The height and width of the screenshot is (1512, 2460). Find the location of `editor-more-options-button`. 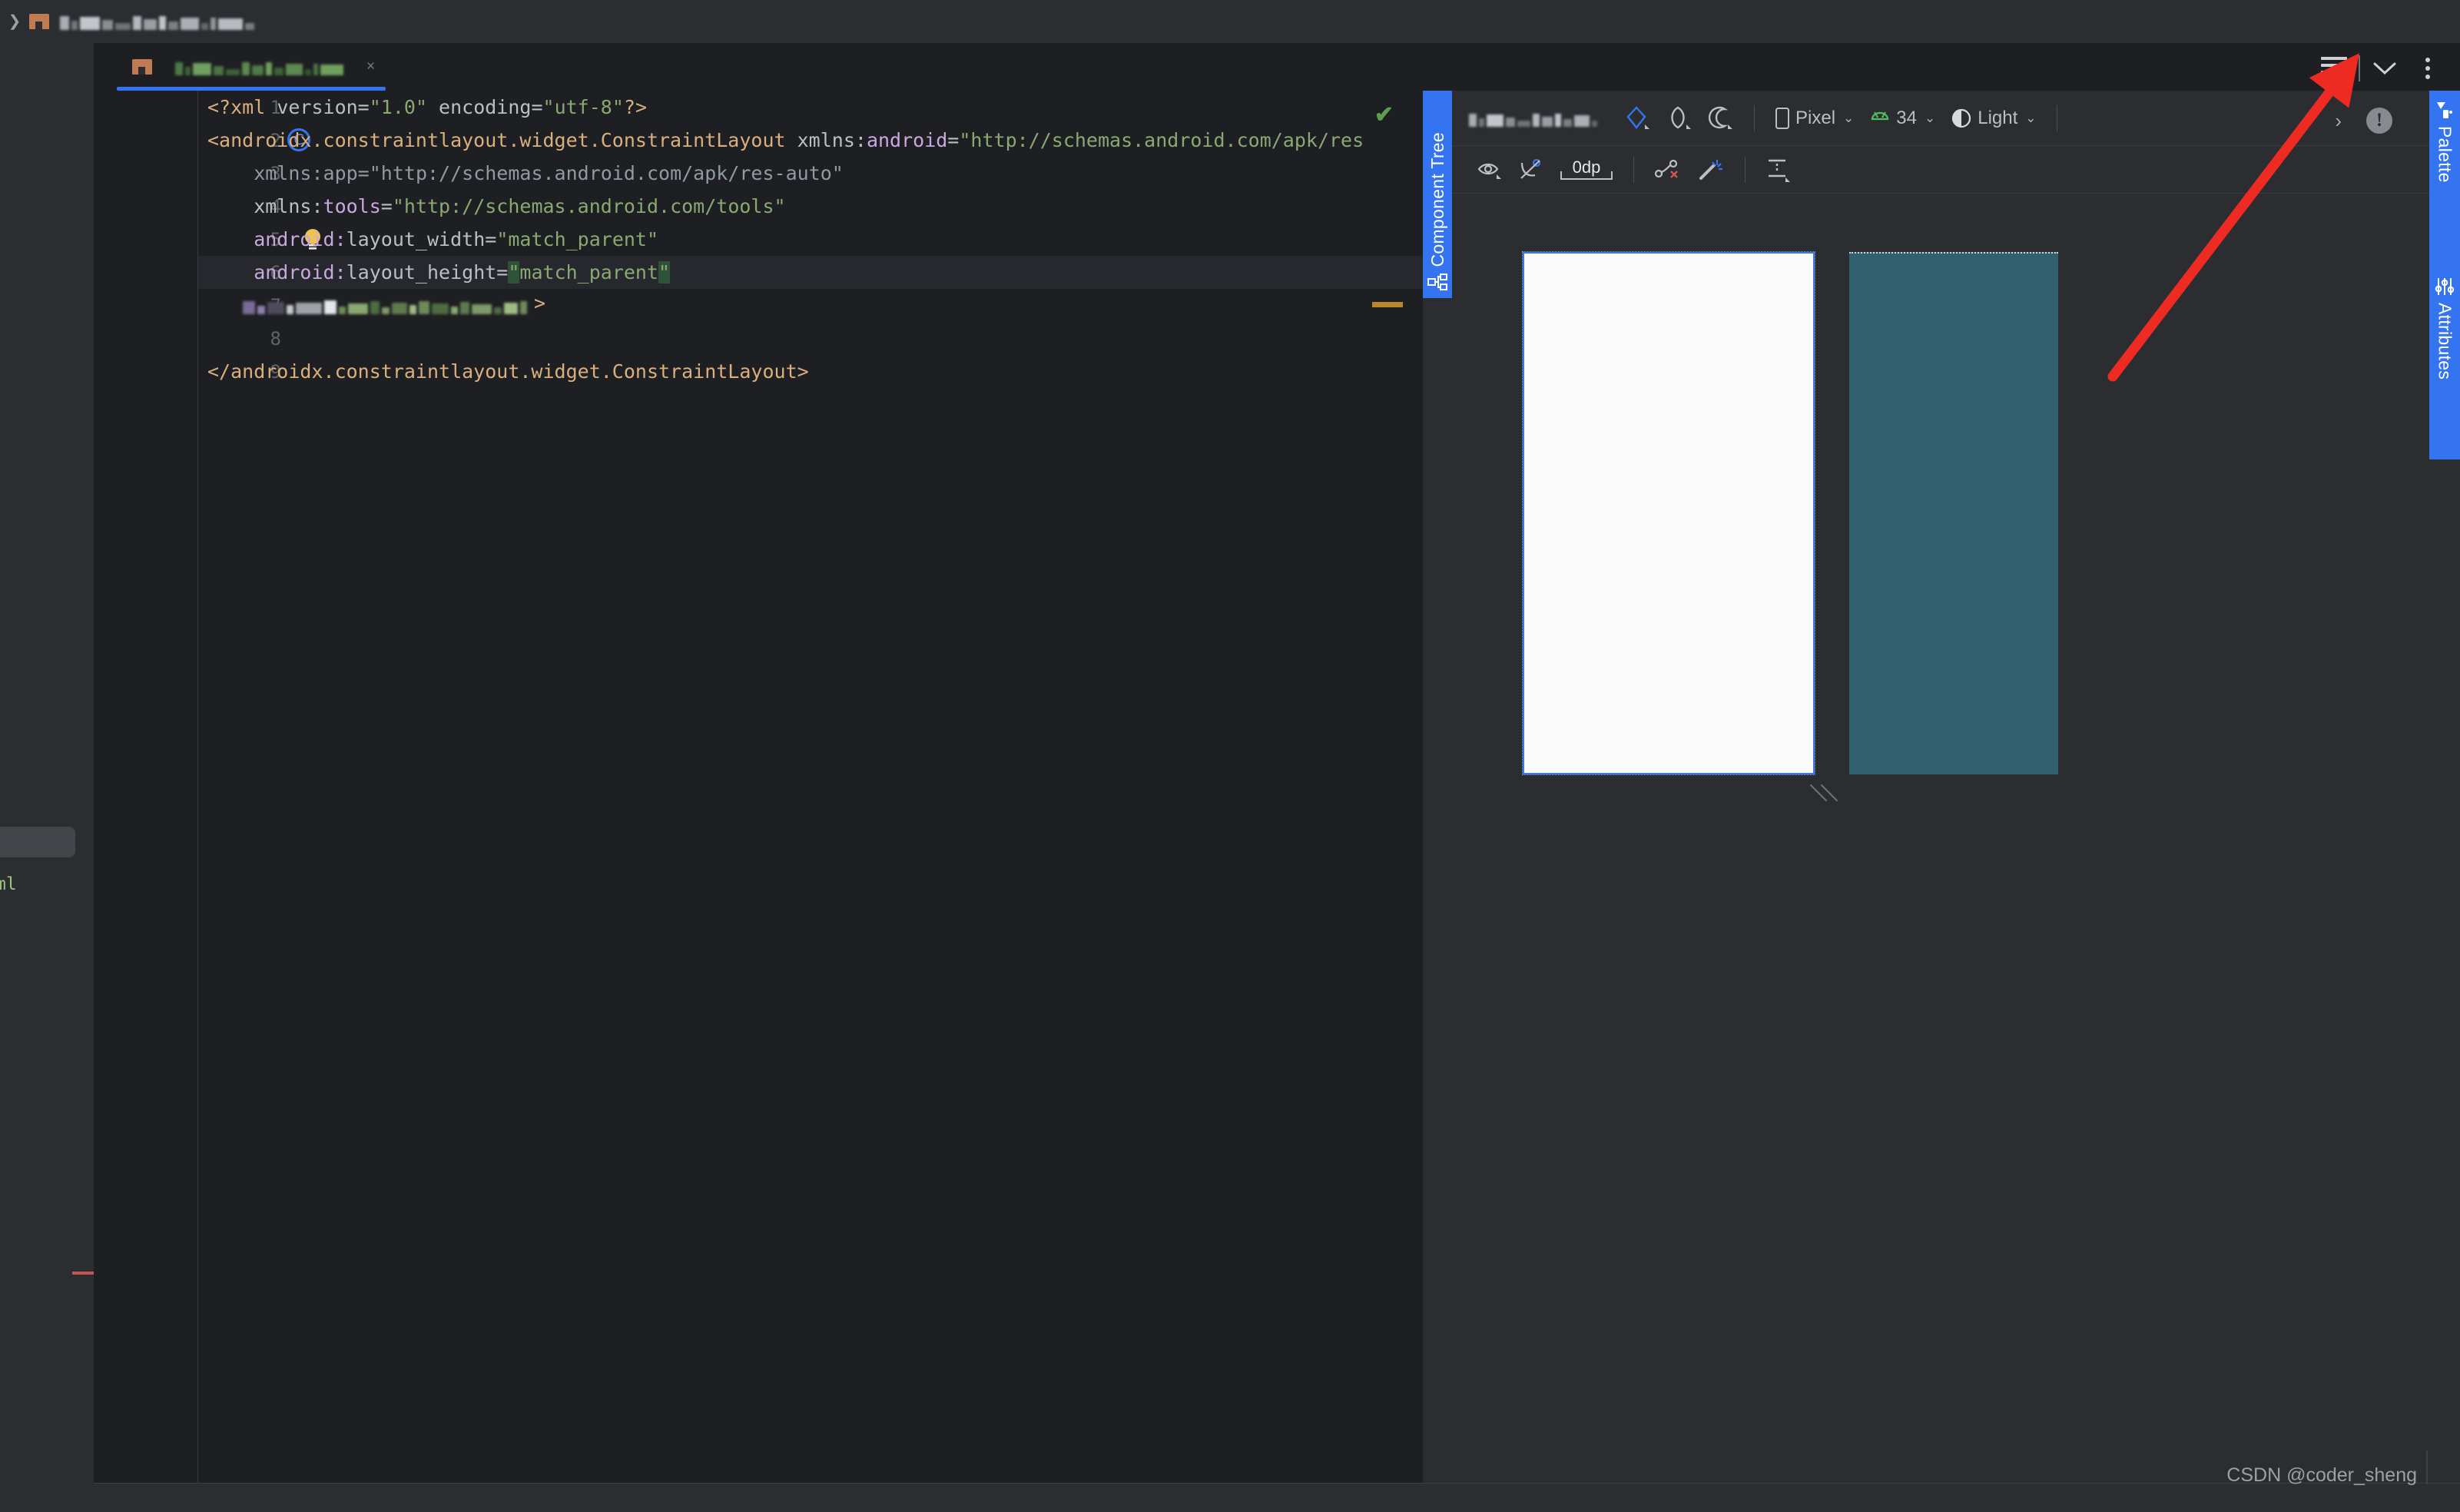

editor-more-options-button is located at coordinates (2427, 68).